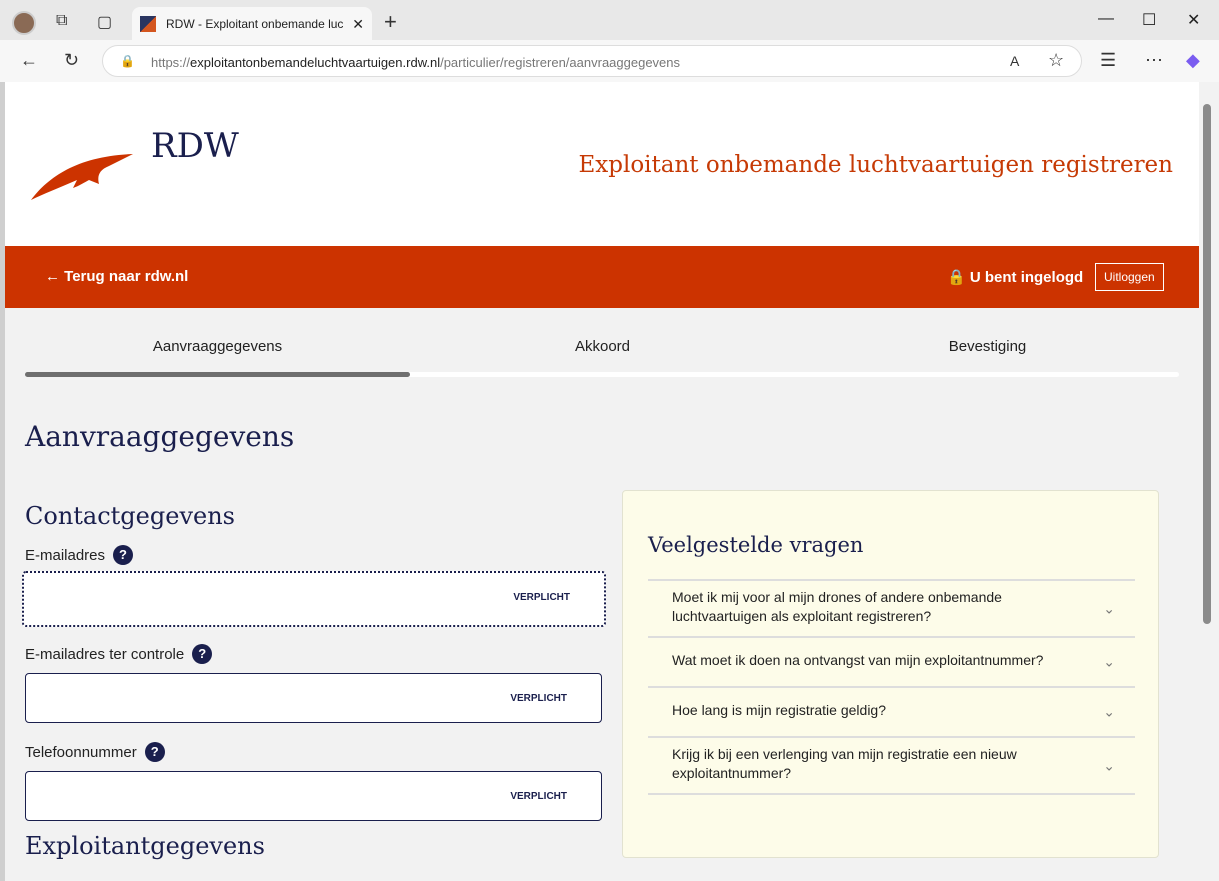 This screenshot has height=881, width=1219. What do you see at coordinates (82, 177) in the screenshot?
I see `rdw-logo-icon` at bounding box center [82, 177].